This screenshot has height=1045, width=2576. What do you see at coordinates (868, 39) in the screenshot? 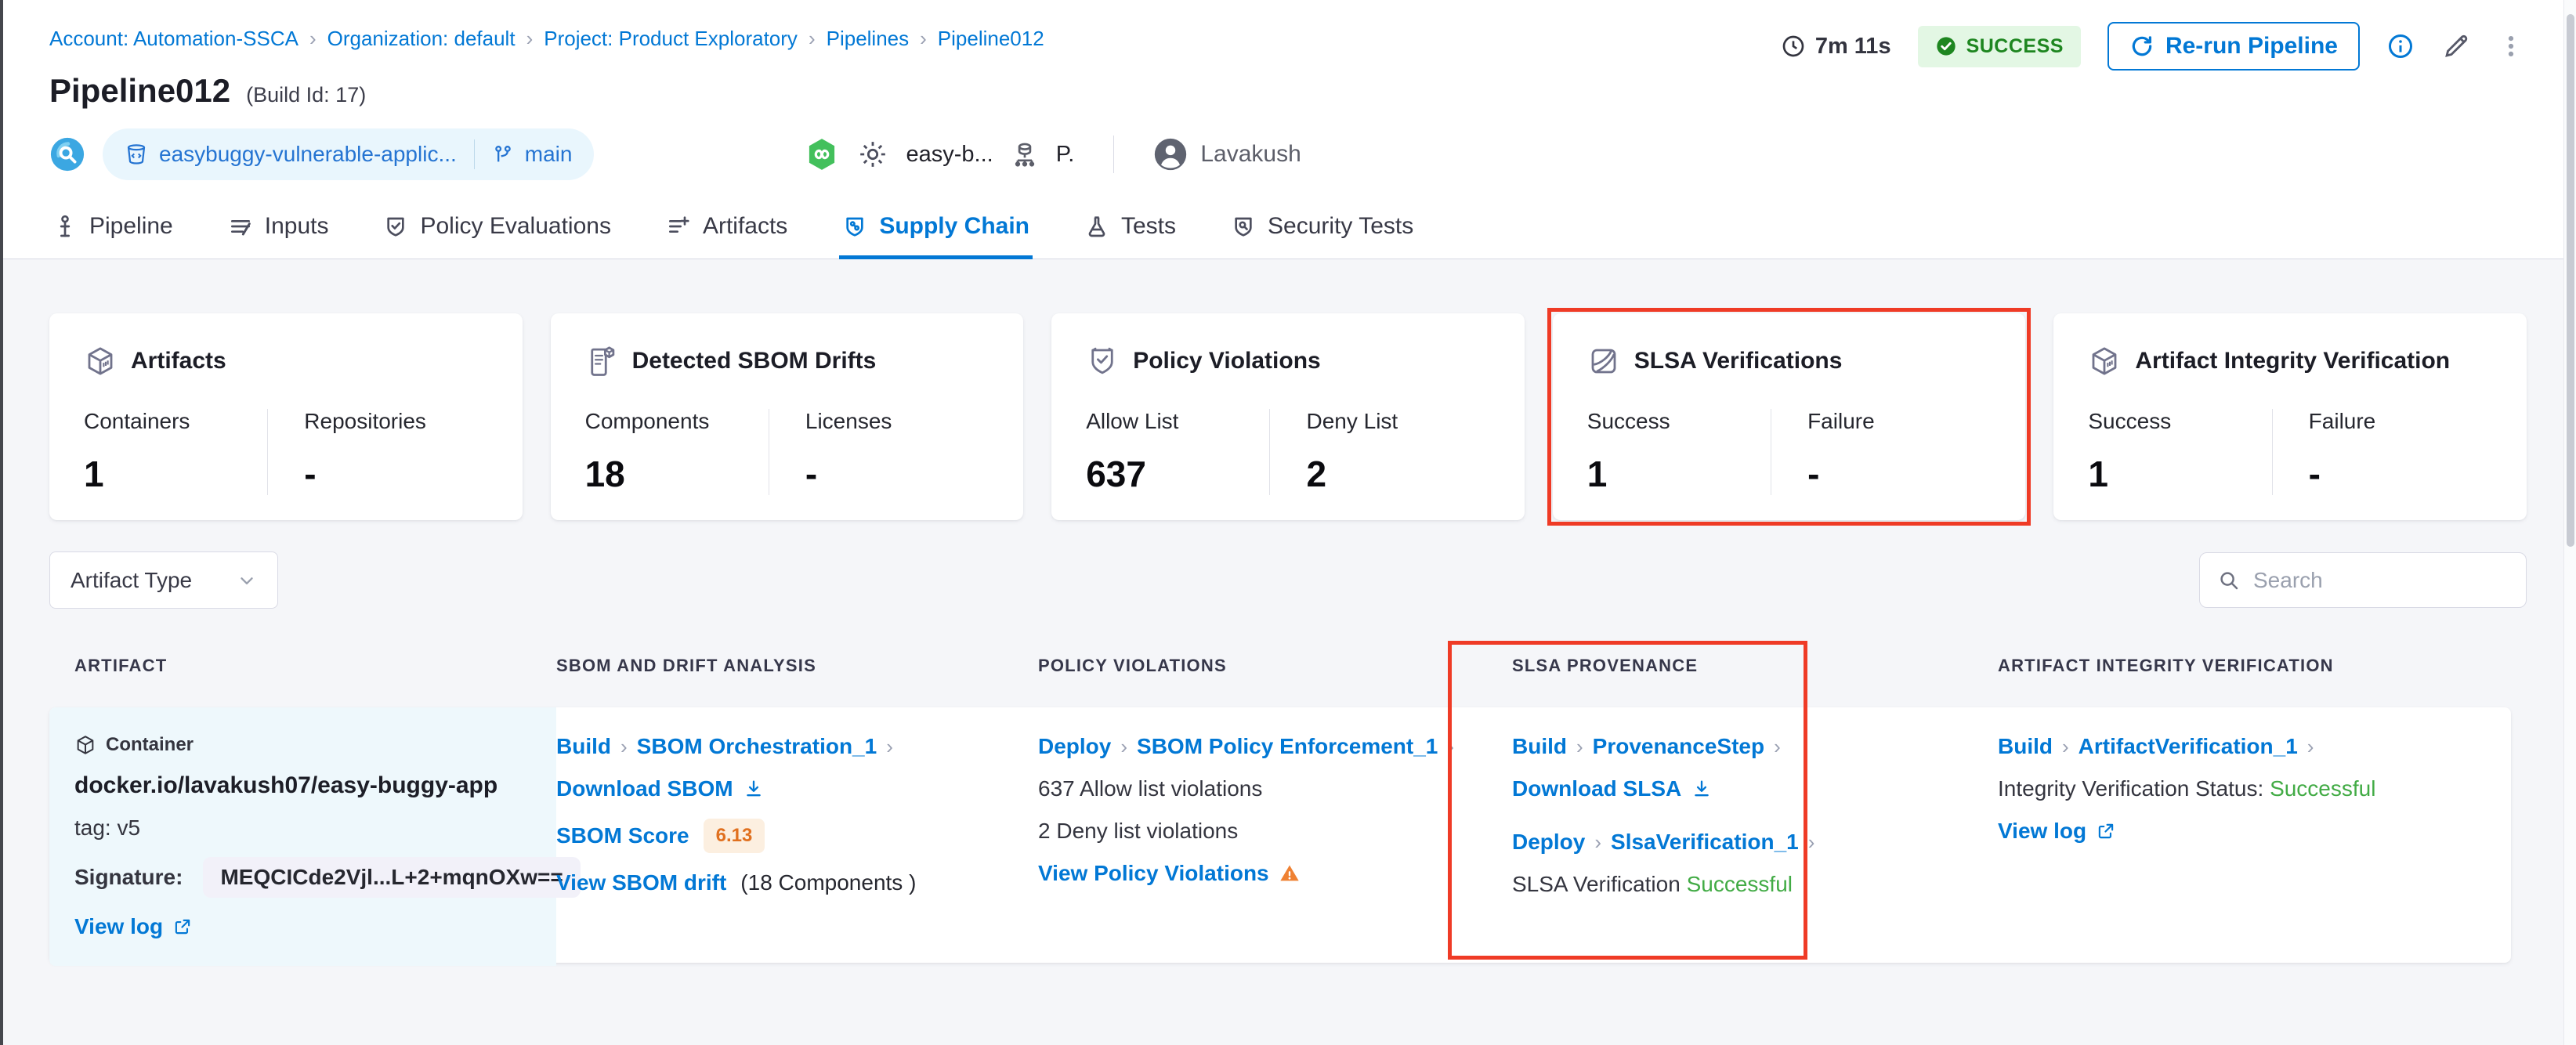
I see `breadcrumb-pipelines: Pipelines` at bounding box center [868, 39].